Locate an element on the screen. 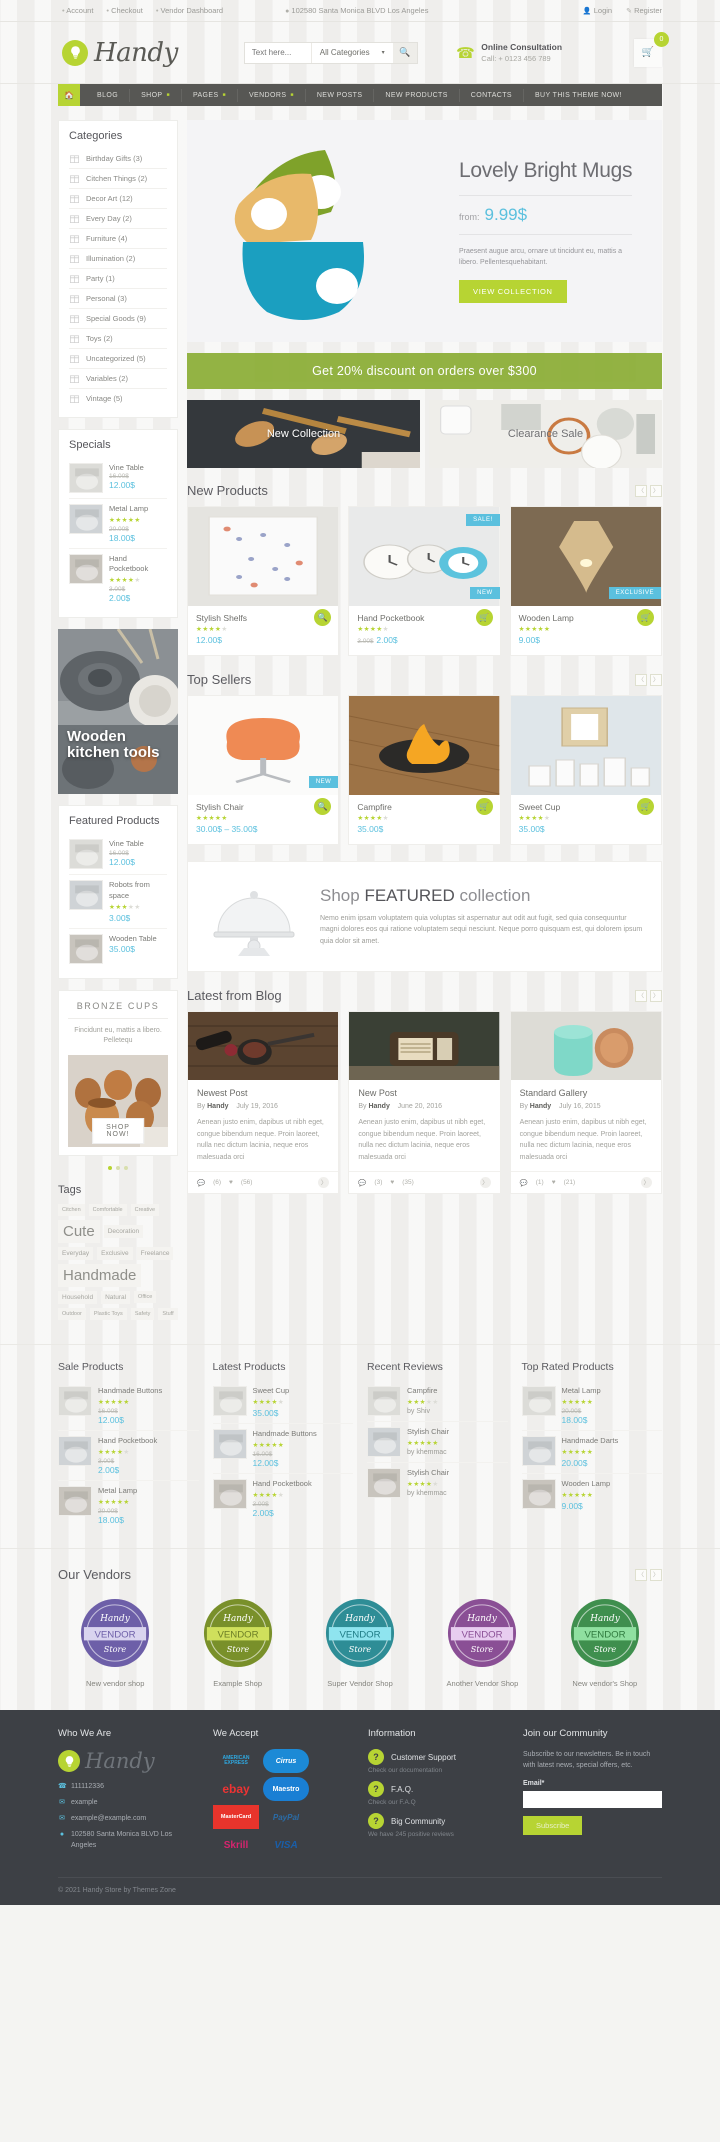 This screenshot has width=720, height=2142. product-row: Wooden Lamp ★★★★★ 9.00$ is located at coordinates (591, 1494).